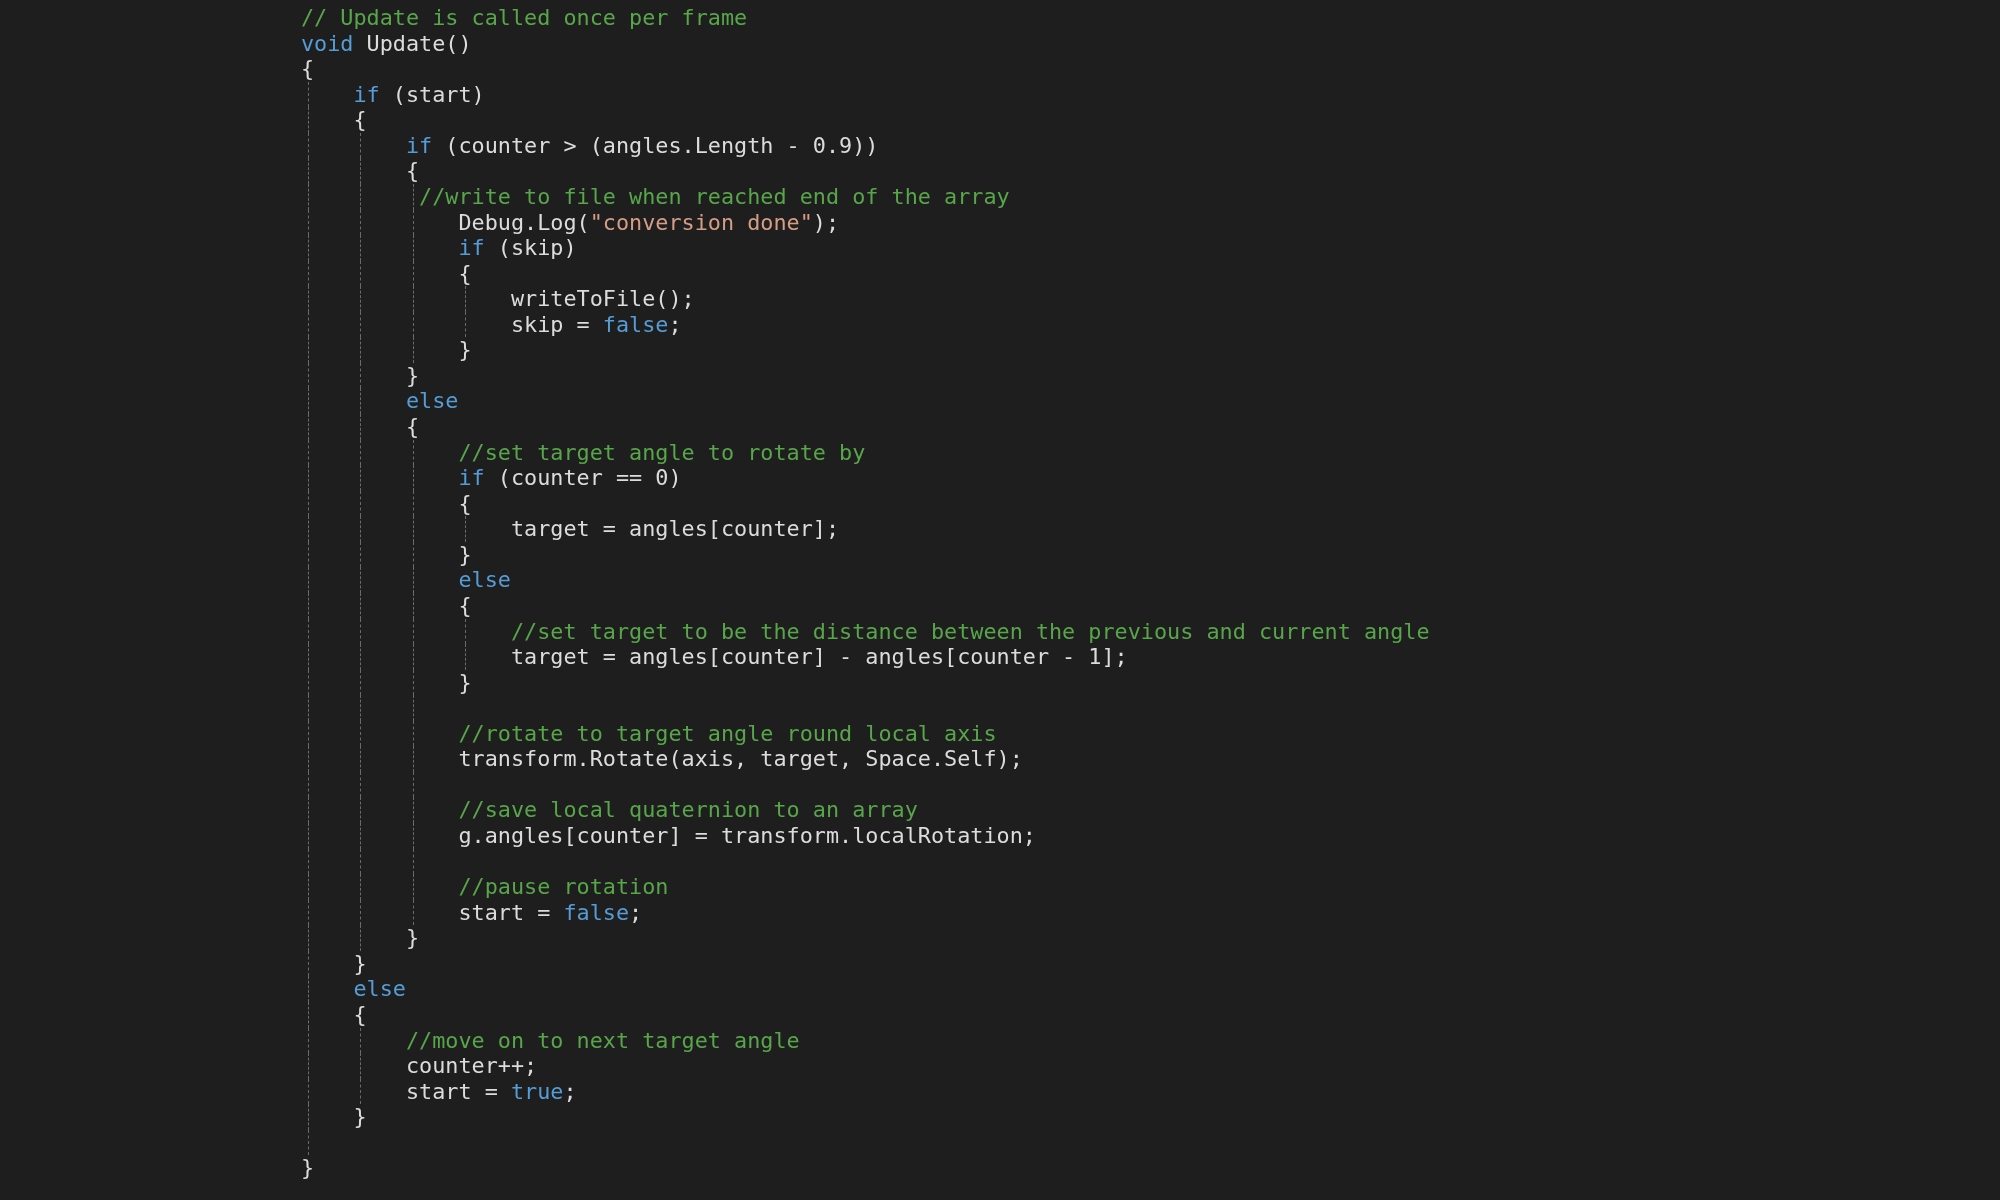 This screenshot has width=2000, height=1200. Describe the element at coordinates (550, 912) in the screenshot. I see `code-line: start = false;` at that location.